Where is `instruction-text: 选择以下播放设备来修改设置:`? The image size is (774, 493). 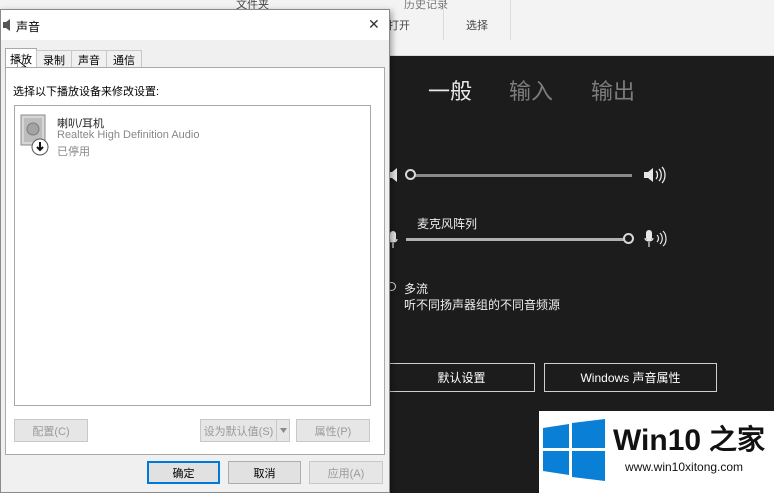 instruction-text: 选择以下播放设备来修改设置: is located at coordinates (86, 92).